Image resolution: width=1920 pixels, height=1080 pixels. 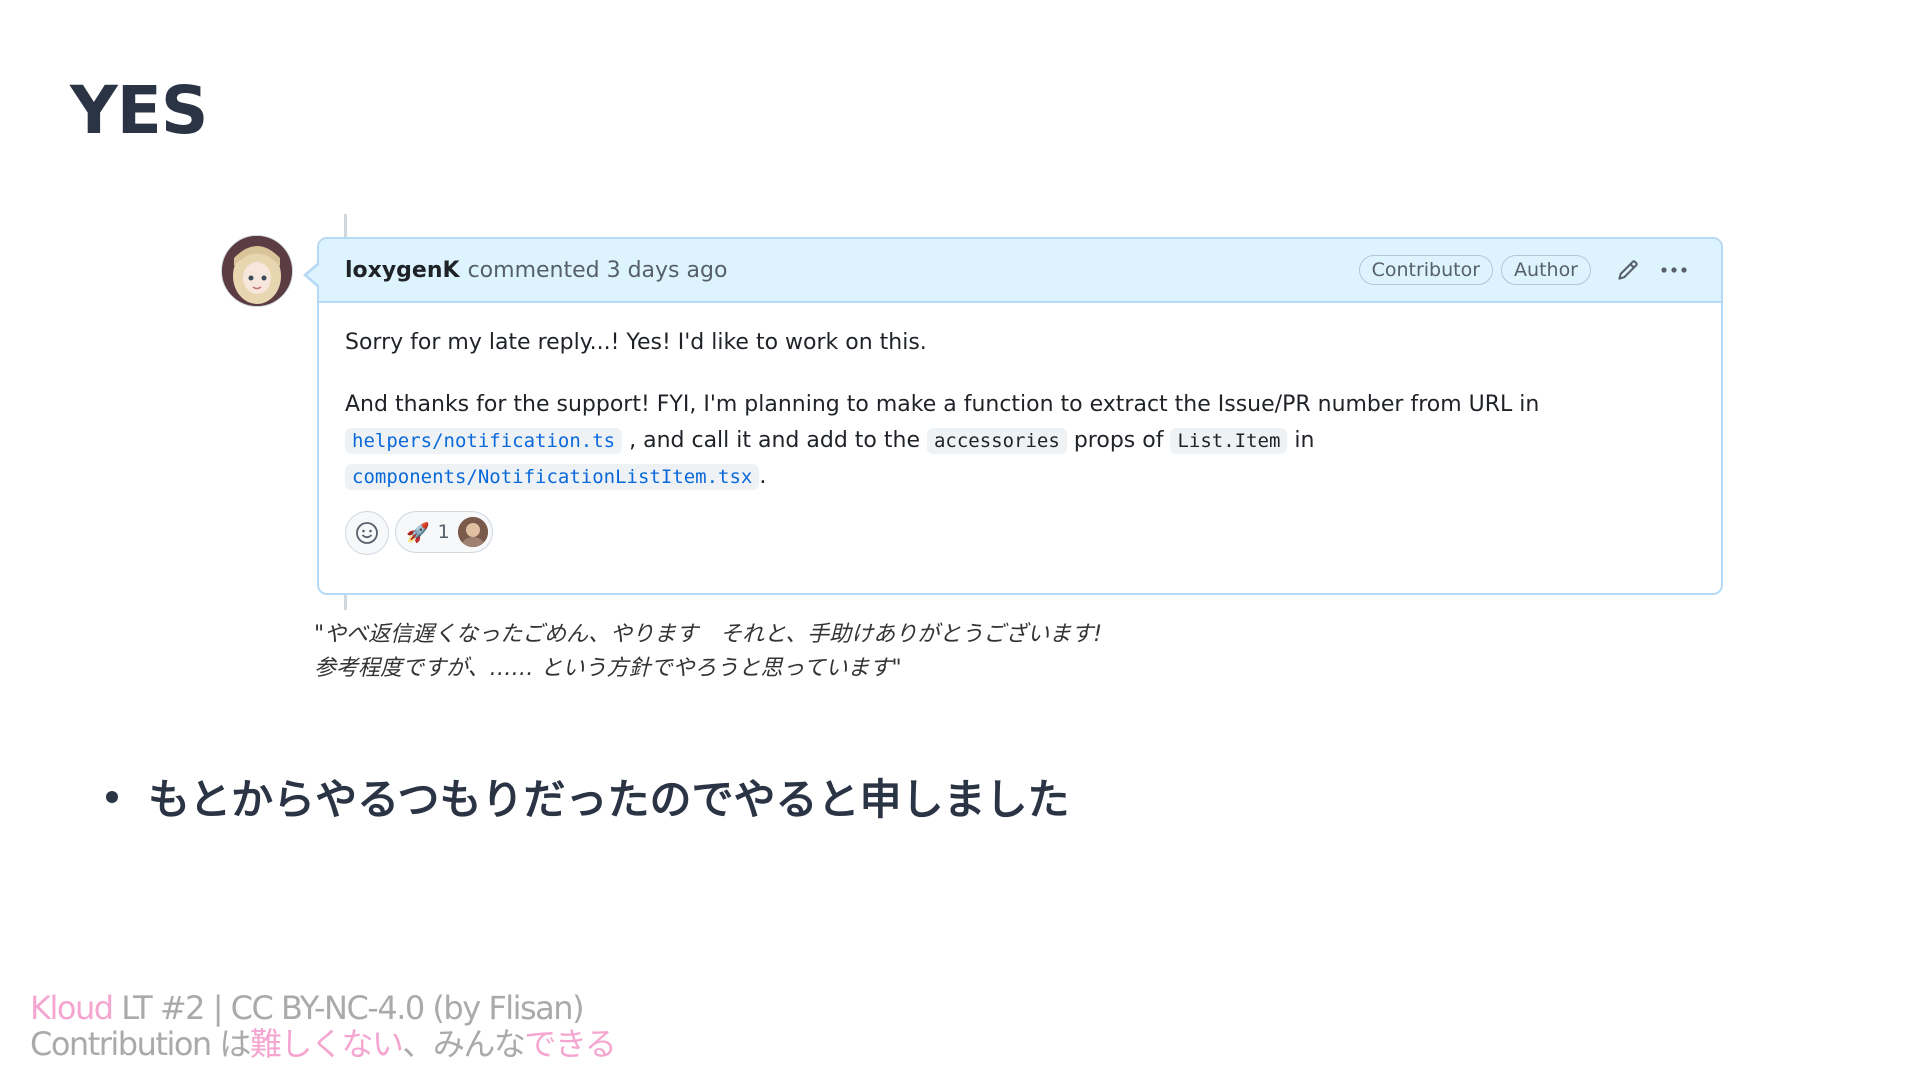 I want to click on bullet-item: もとからやるつもりだったのでやると申しました, so click(x=587, y=796).